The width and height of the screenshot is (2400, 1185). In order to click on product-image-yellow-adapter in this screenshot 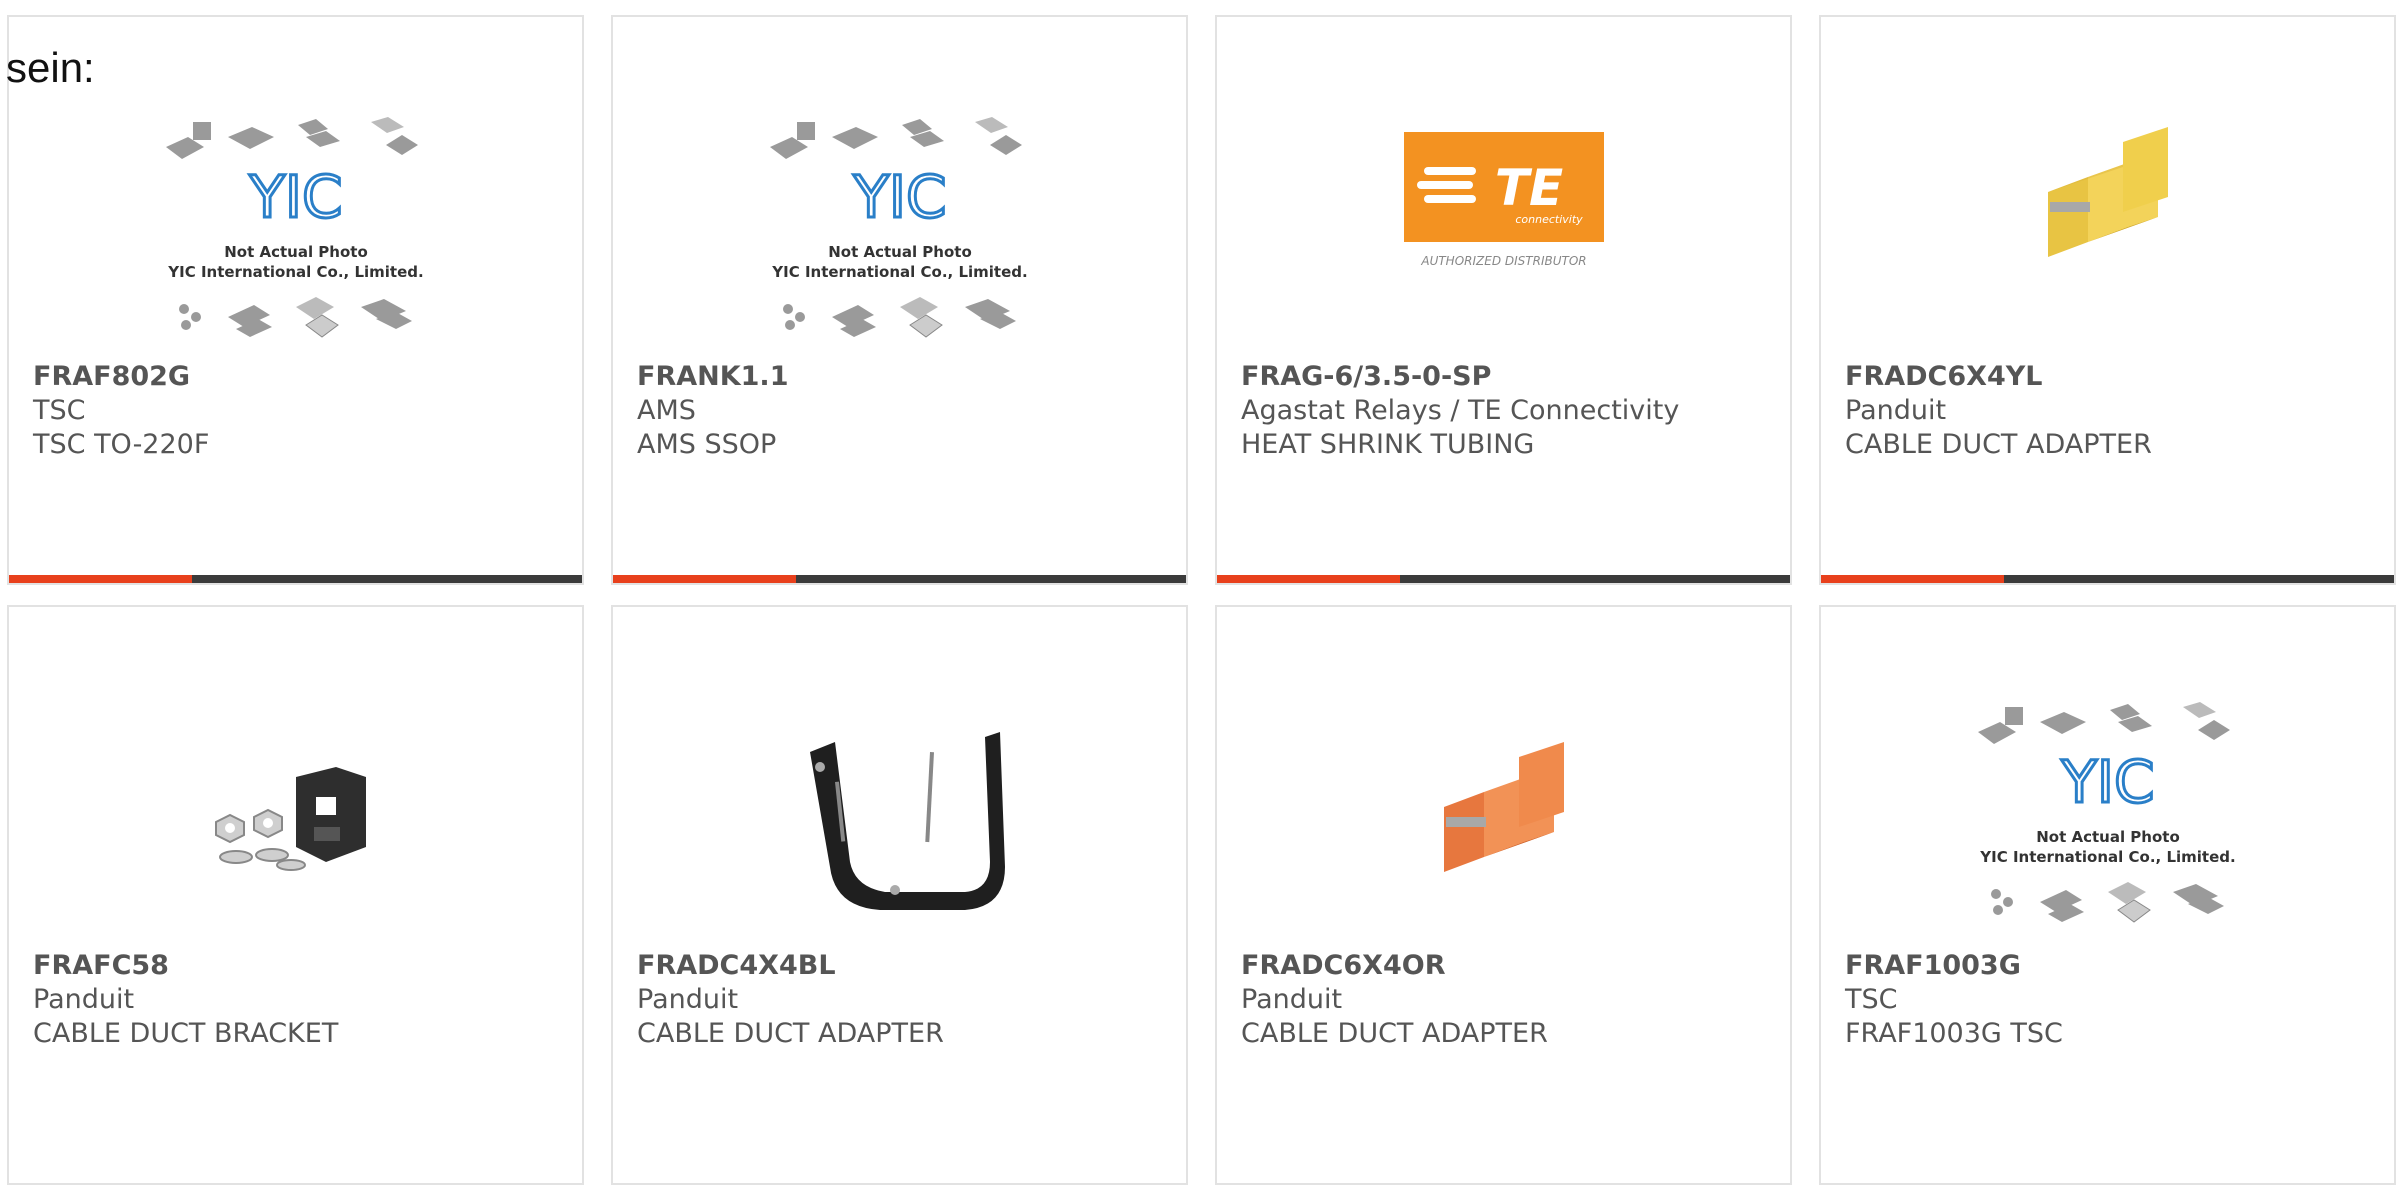, I will do `click(2107, 202)`.